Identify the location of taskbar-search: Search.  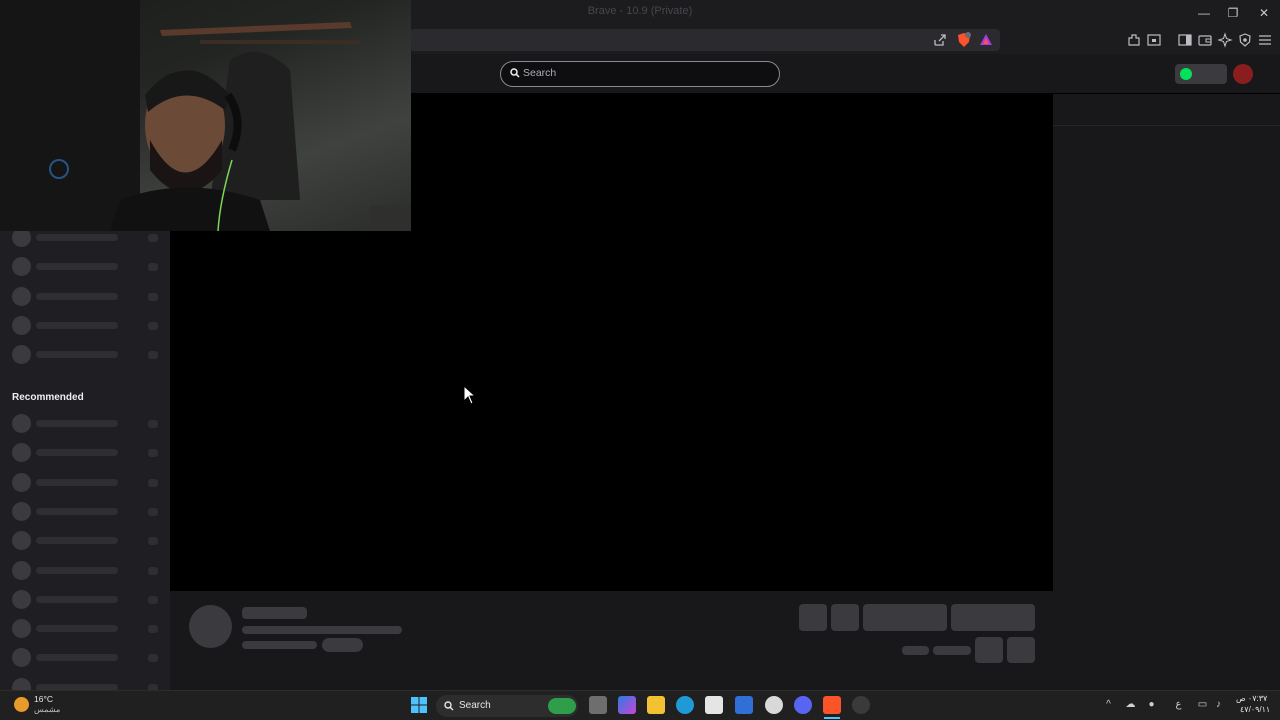
(507, 706).